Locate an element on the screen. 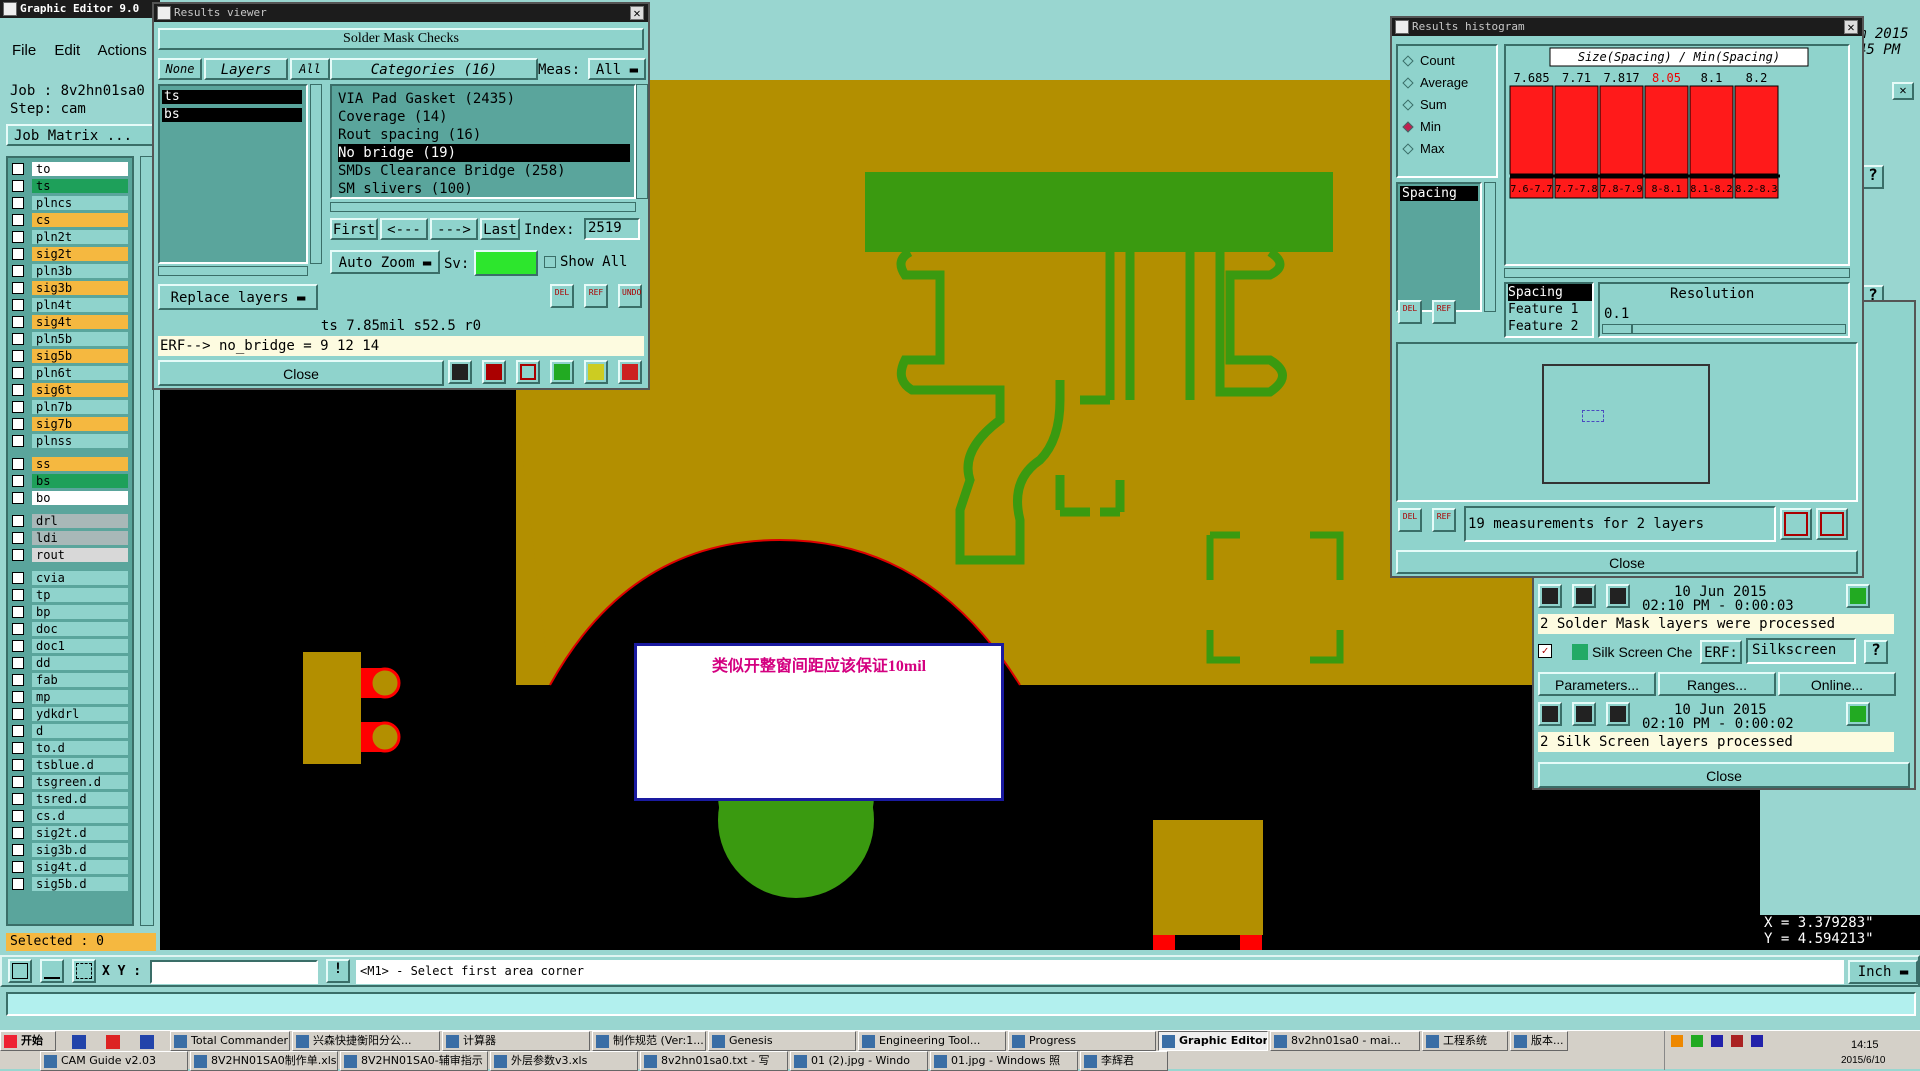 Image resolution: width=1920 pixels, height=1071 pixels. zoom-icon is located at coordinates (1858, 714).